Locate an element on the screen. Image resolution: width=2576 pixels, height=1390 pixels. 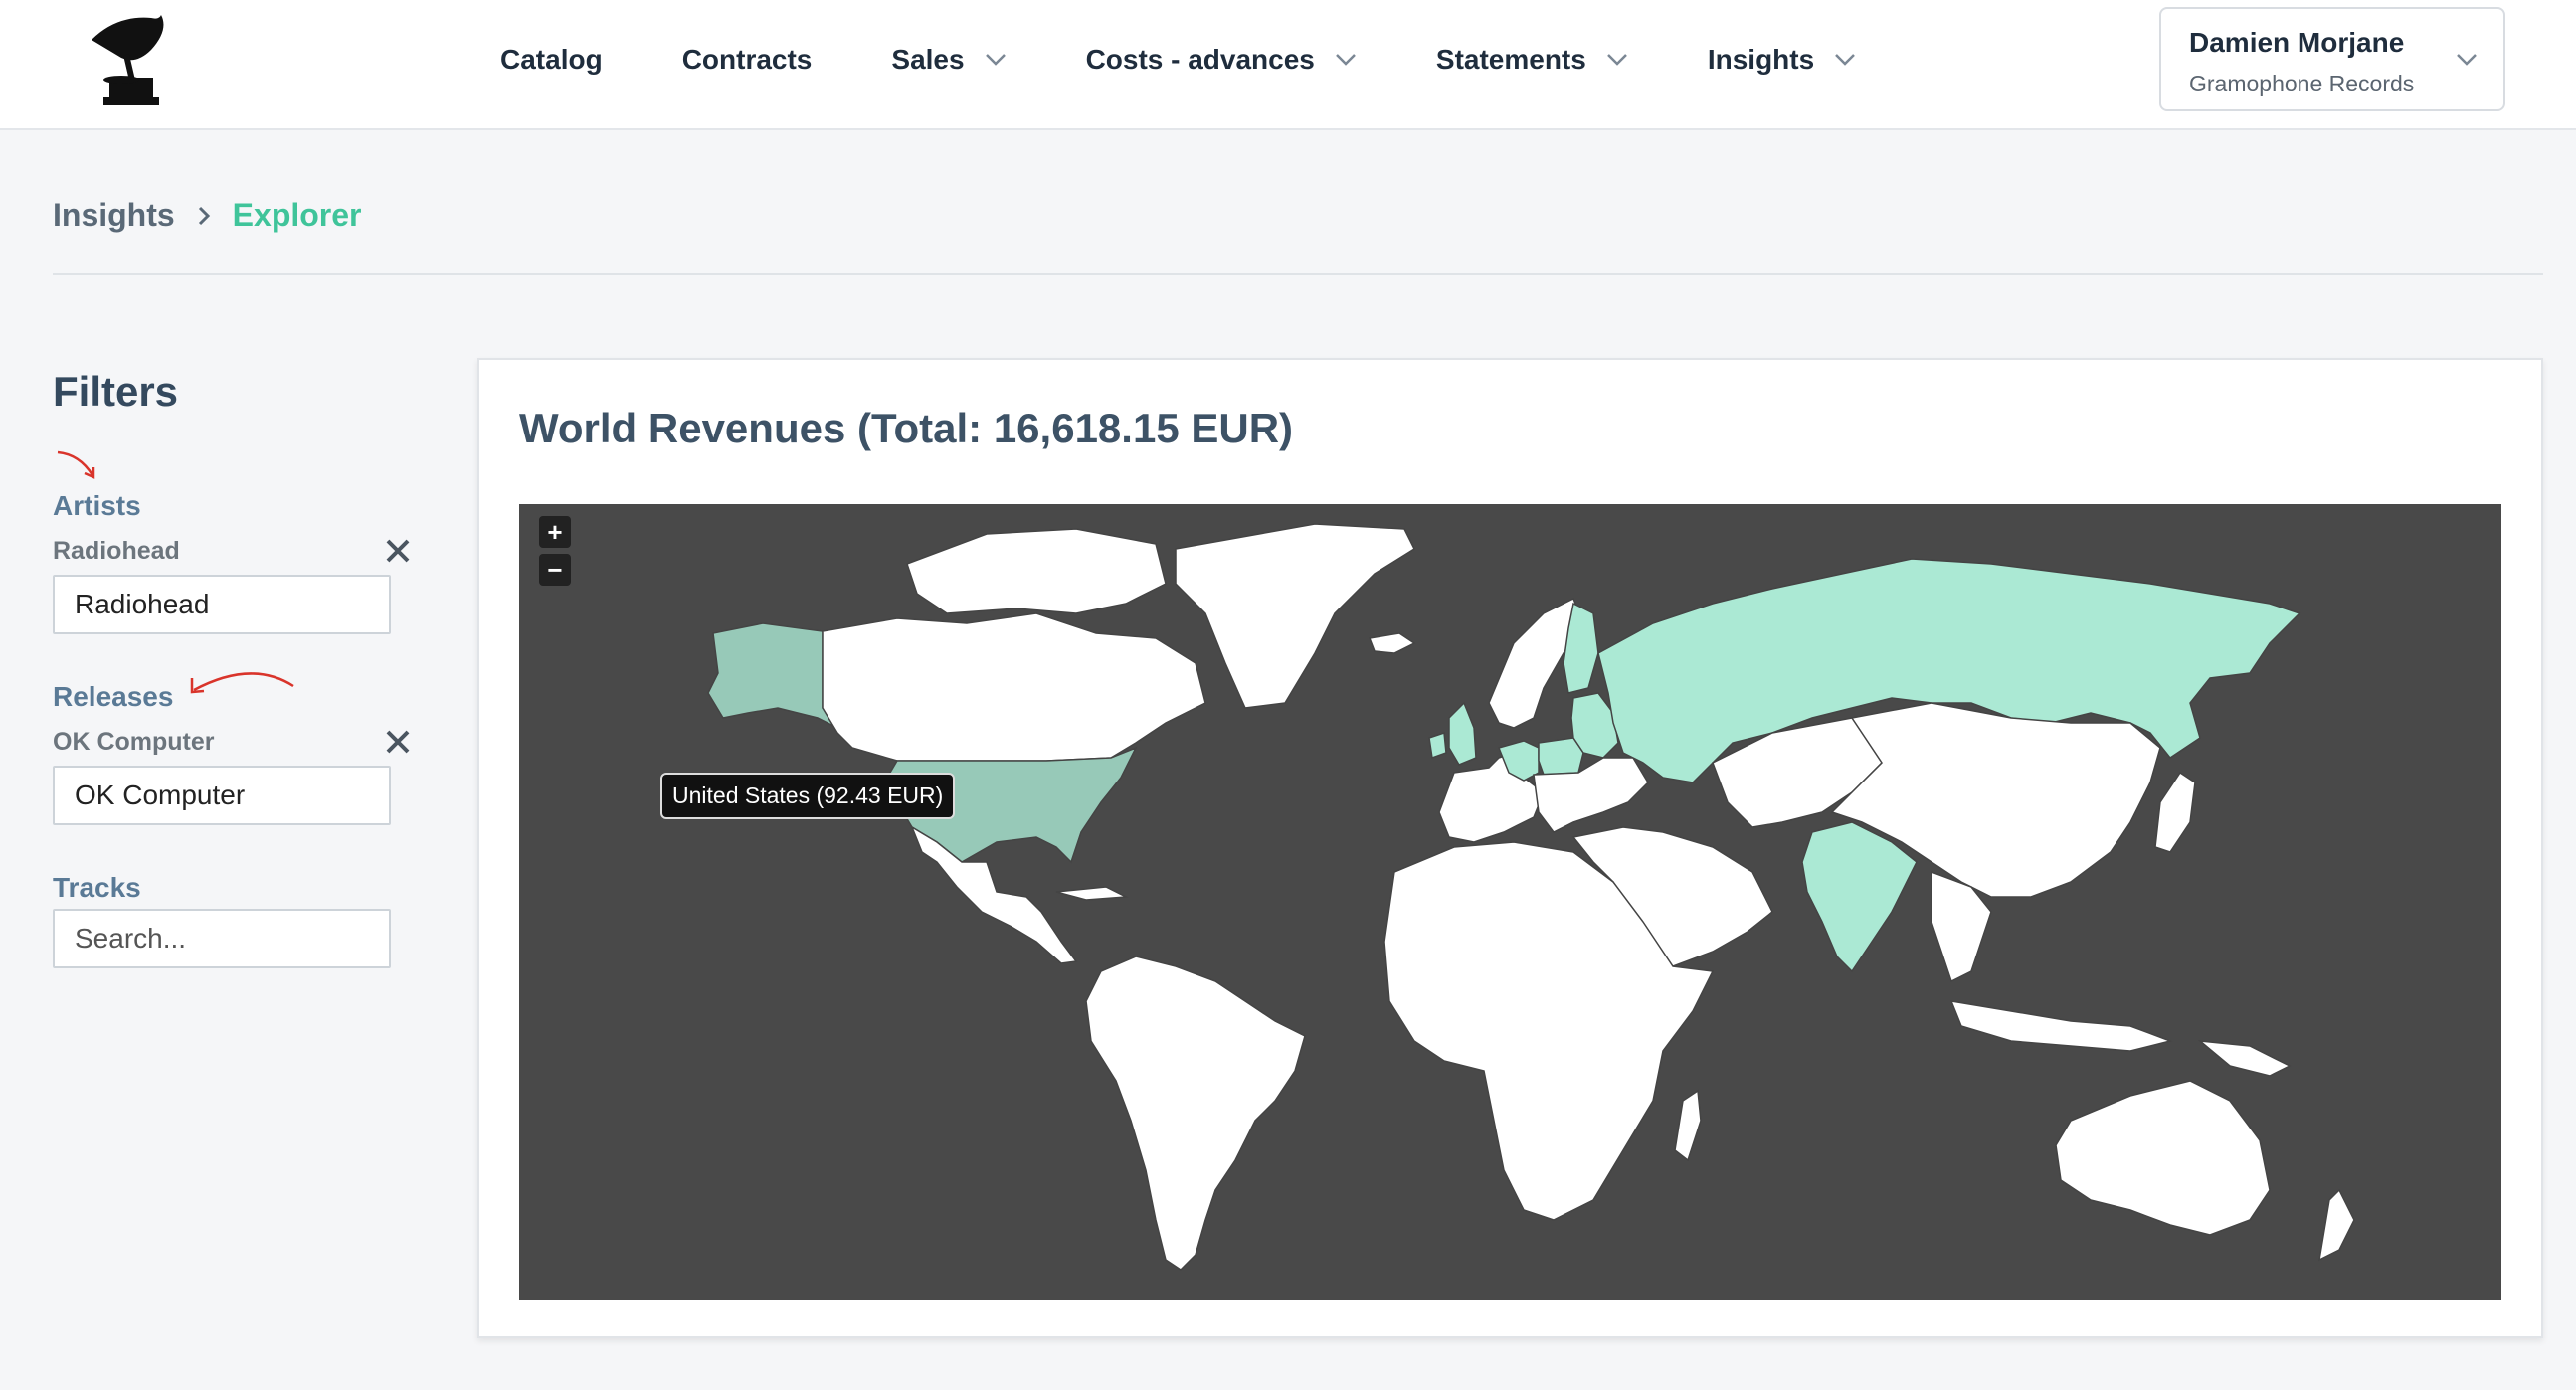
nav-insights-label: Insights is located at coordinates (1761, 59).